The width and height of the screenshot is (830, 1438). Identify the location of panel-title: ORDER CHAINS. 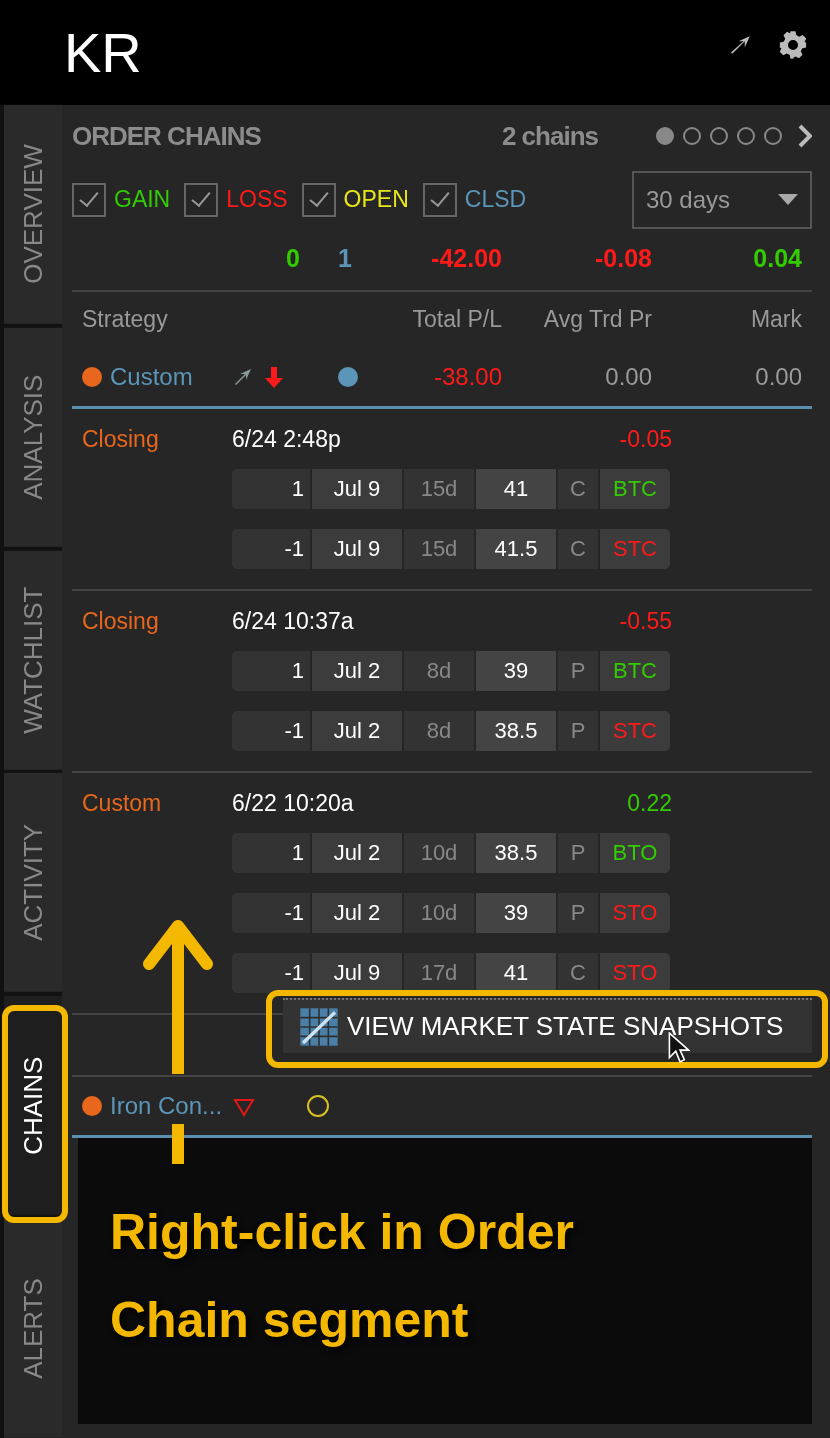
(166, 136).